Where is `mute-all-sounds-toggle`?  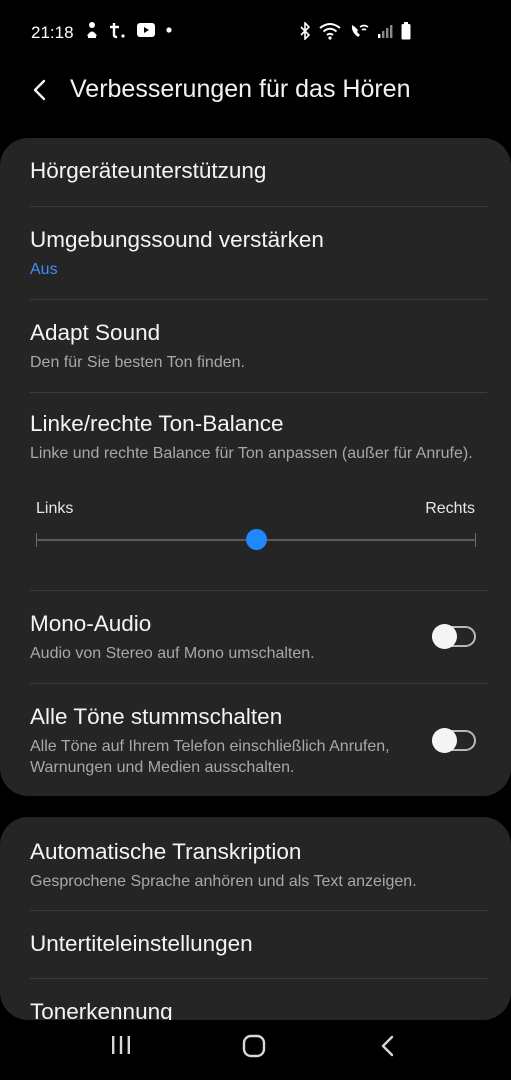
mute-all-sounds-toggle is located at coordinates (454, 740).